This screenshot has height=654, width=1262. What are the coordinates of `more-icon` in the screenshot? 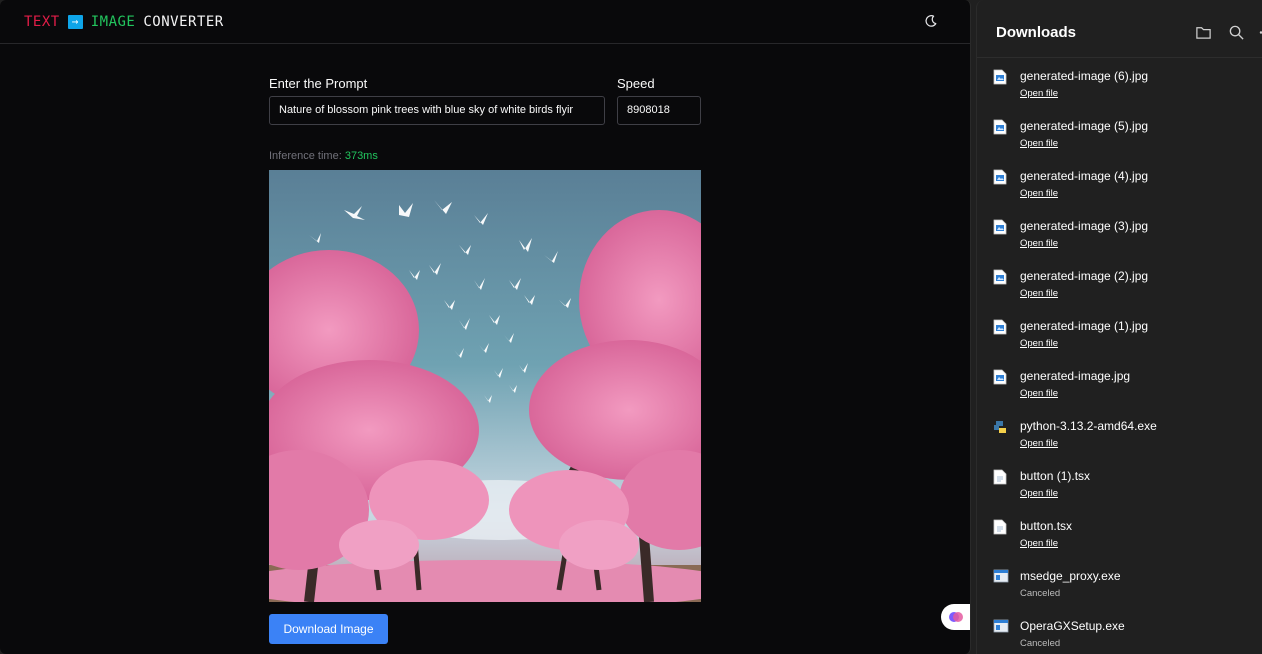 It's located at (1260, 33).